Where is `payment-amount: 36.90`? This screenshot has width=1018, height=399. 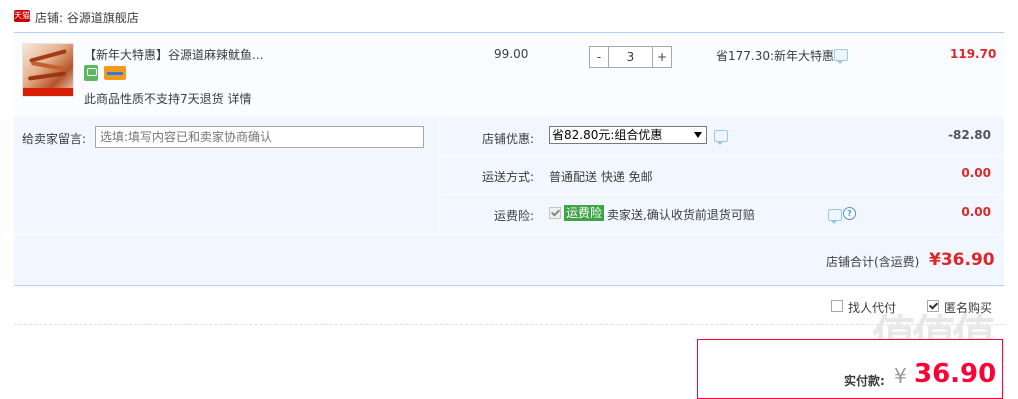
payment-amount: 36.90 is located at coordinates (955, 374).